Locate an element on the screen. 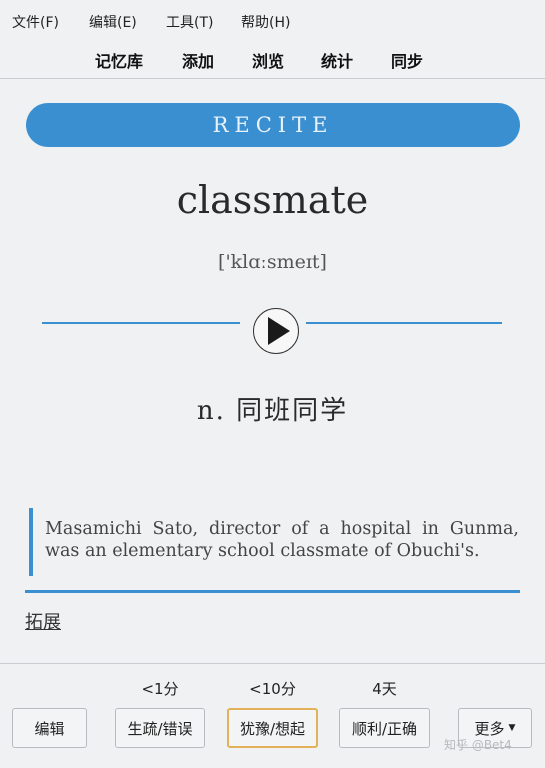  main-toolbar: 记忆库 添加 浏览 统计 同步 is located at coordinates (272, 59).